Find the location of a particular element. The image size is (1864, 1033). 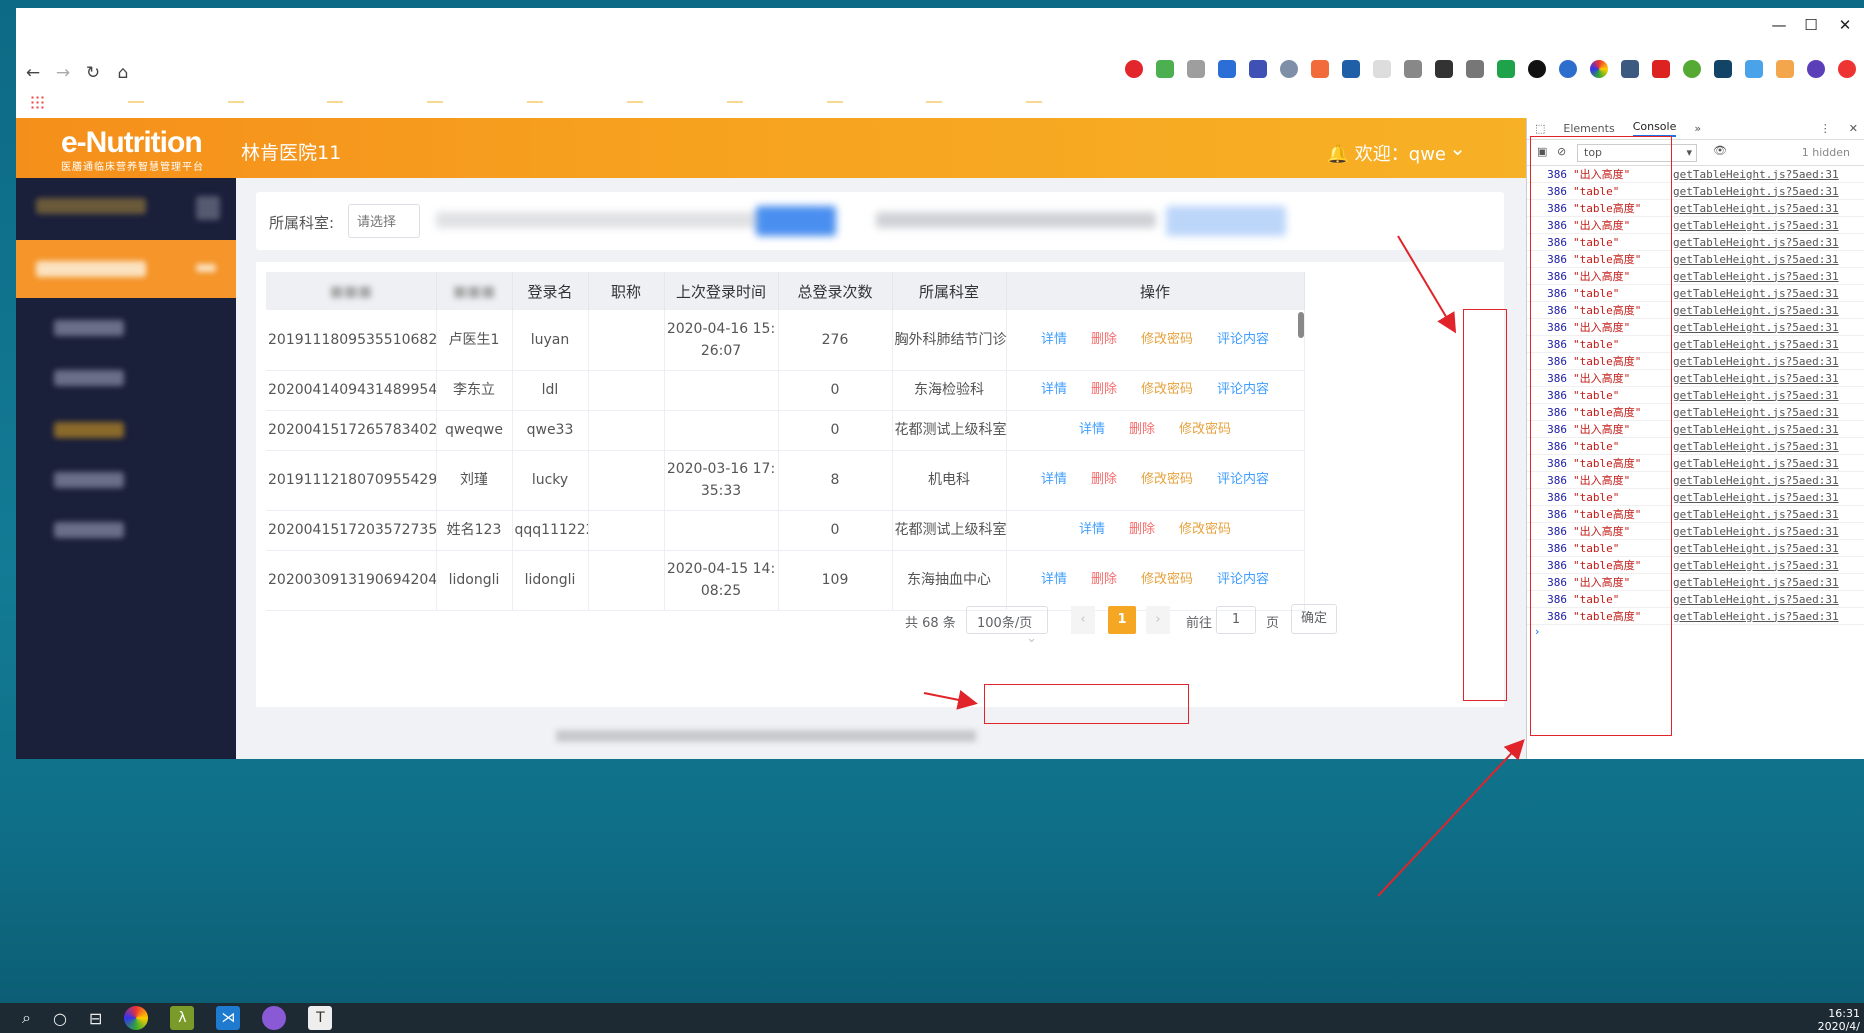

goto-page-input: 1 is located at coordinates (1236, 620).